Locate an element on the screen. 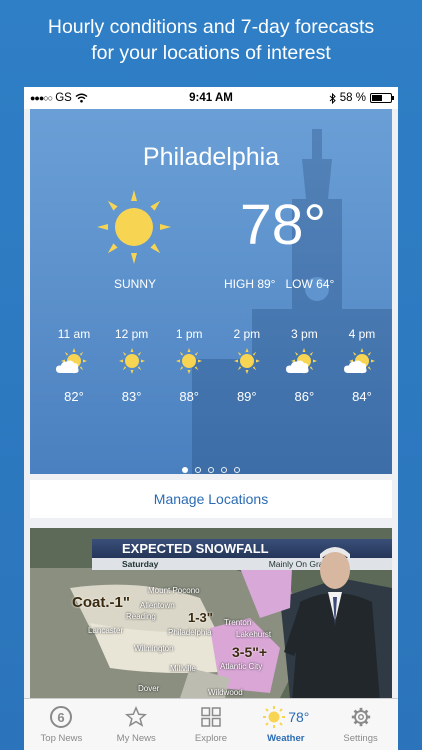  hour-time: 12 pm is located at coordinates (131, 334).